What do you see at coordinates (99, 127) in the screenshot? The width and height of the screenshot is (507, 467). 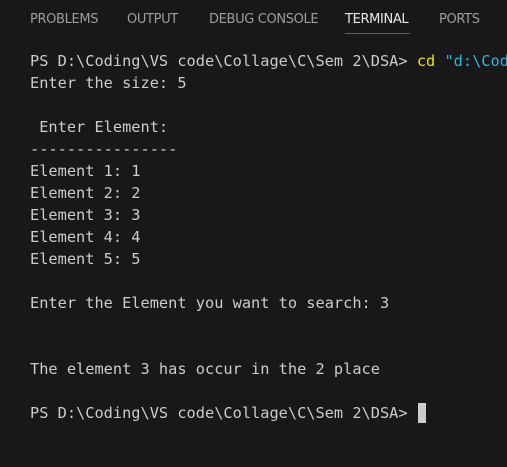 I see `enter-element-heading: Enter Element:` at bounding box center [99, 127].